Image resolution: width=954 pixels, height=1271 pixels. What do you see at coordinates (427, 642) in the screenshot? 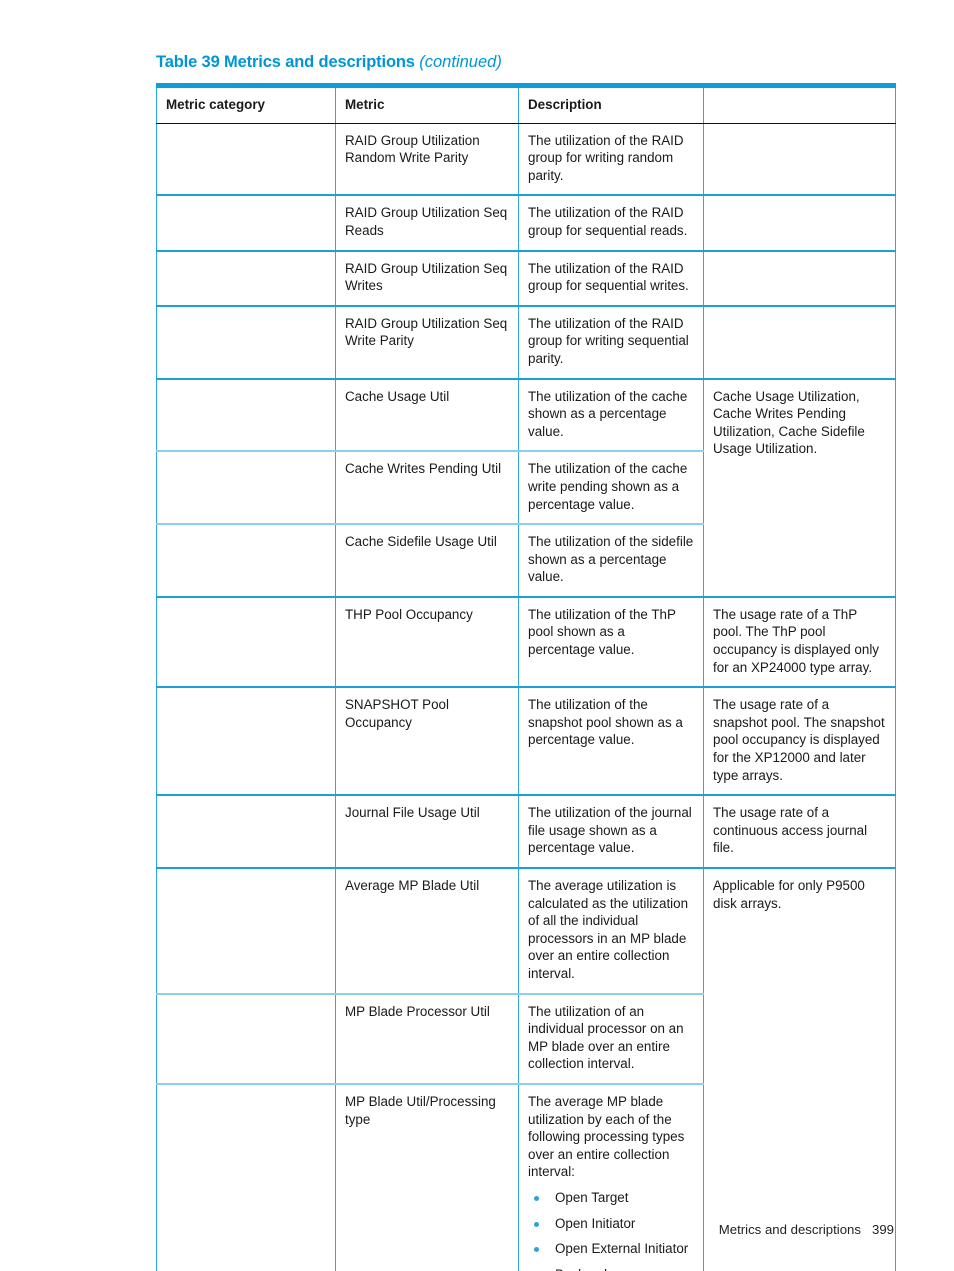
I see `cell-metric: THP Pool Occupancy` at bounding box center [427, 642].